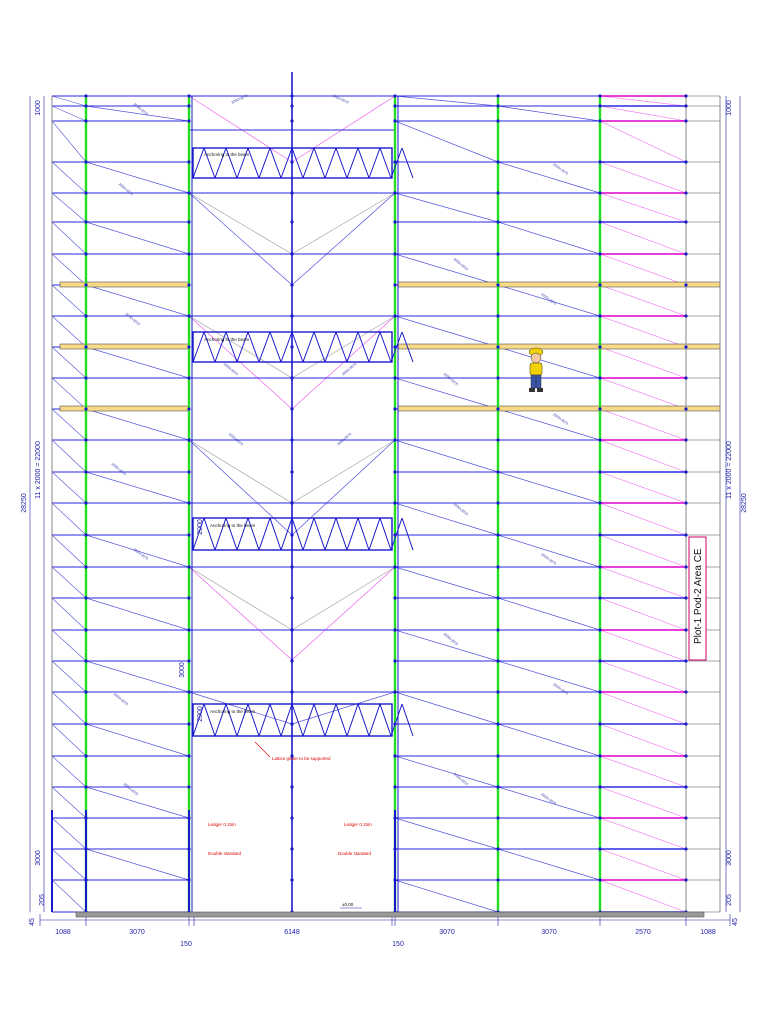 The height and width of the screenshot is (1024, 768). I want to click on dim-left-bottom: 3000, so click(38, 858).